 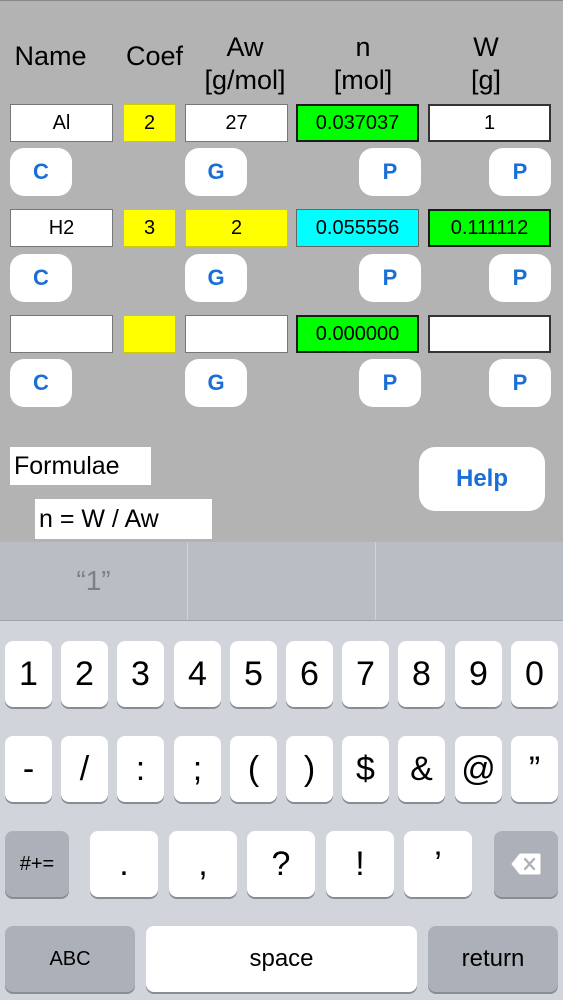 I want to click on name-field-1: Al, so click(x=61, y=123).